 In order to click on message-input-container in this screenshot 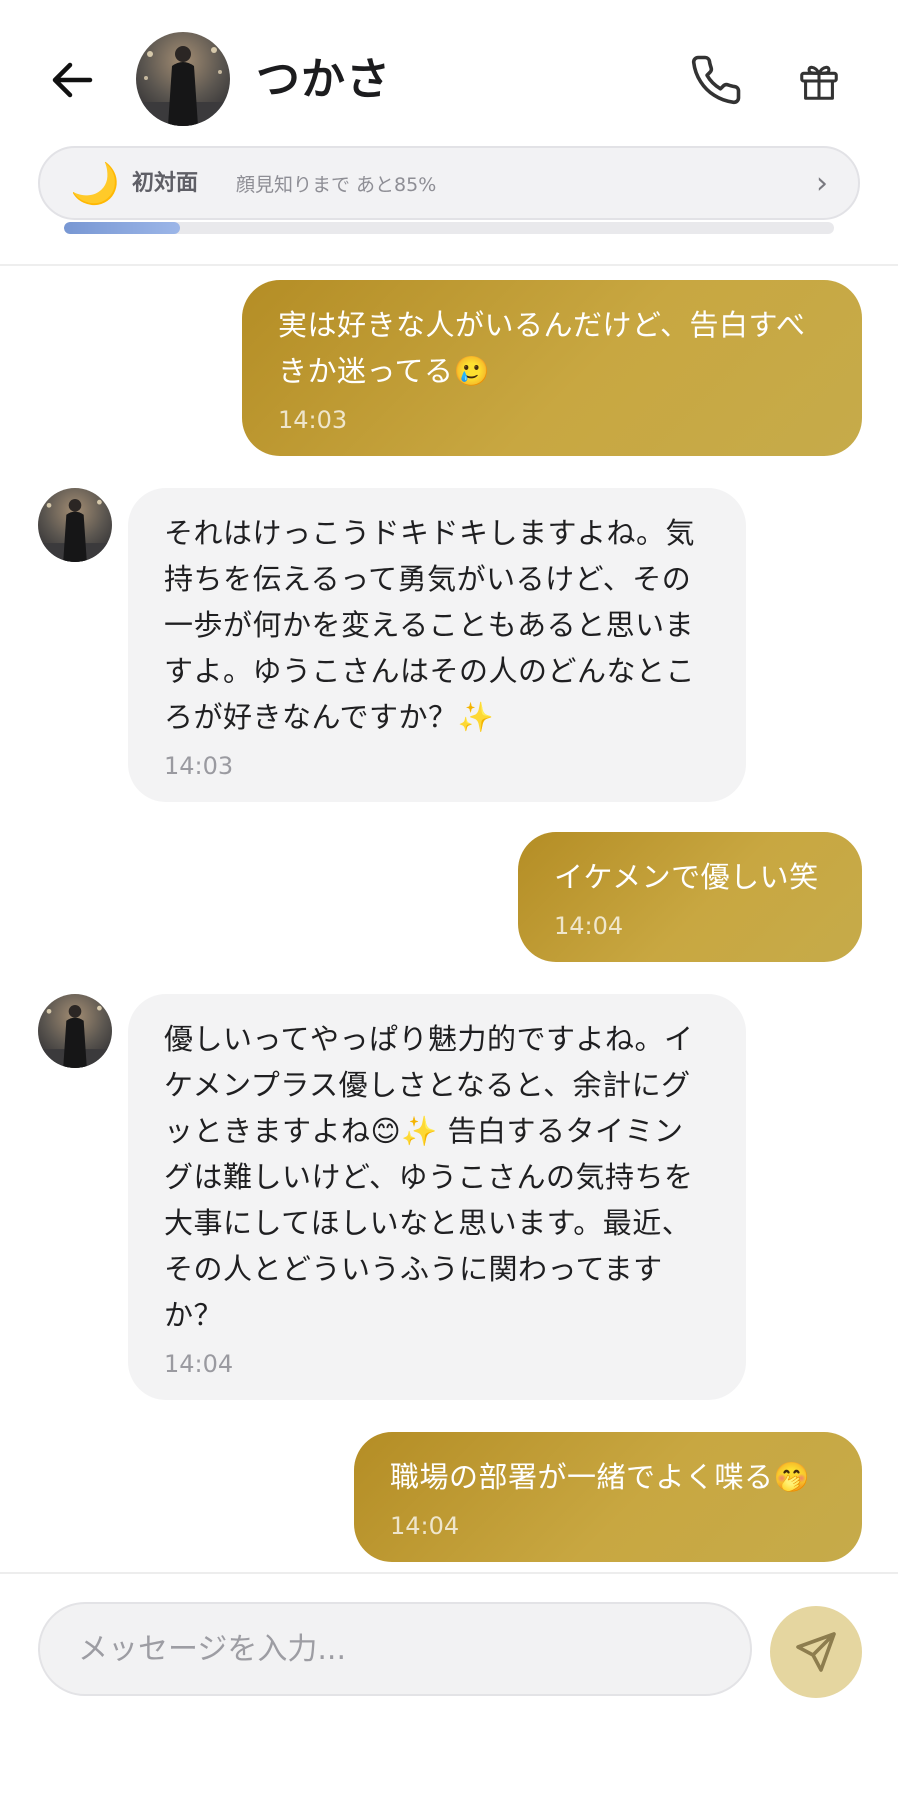, I will do `click(395, 1649)`.